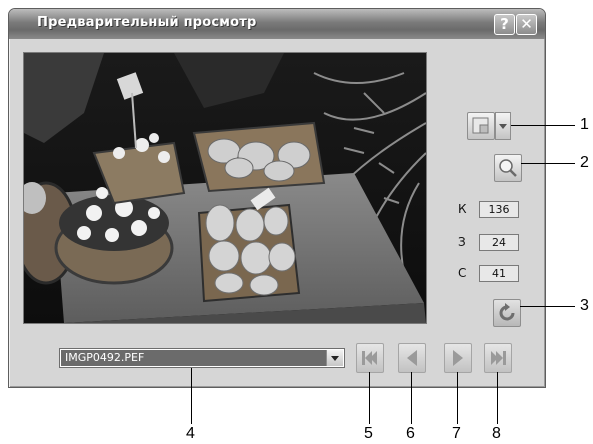 This screenshot has width=593, height=444. What do you see at coordinates (462, 242) in the screenshot?
I see `green-label: З` at bounding box center [462, 242].